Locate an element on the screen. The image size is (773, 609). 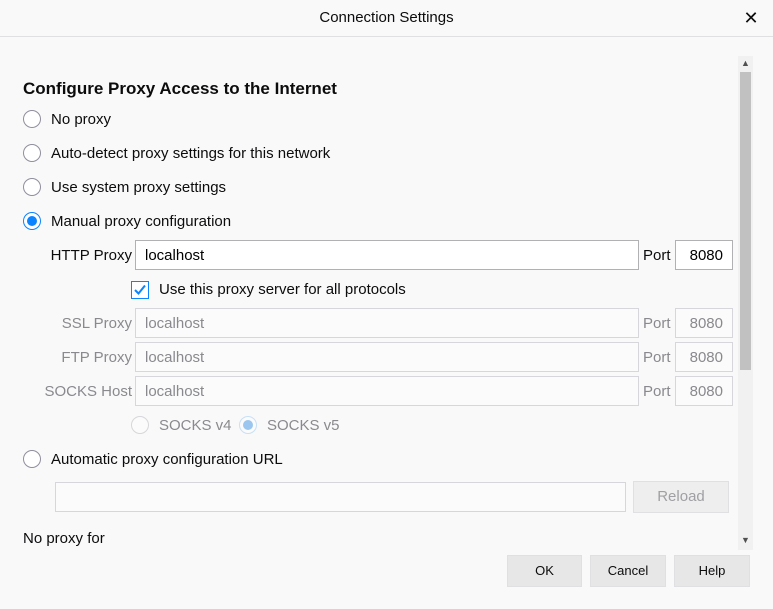
radio-no-proxy: No proxy is located at coordinates (67, 119).